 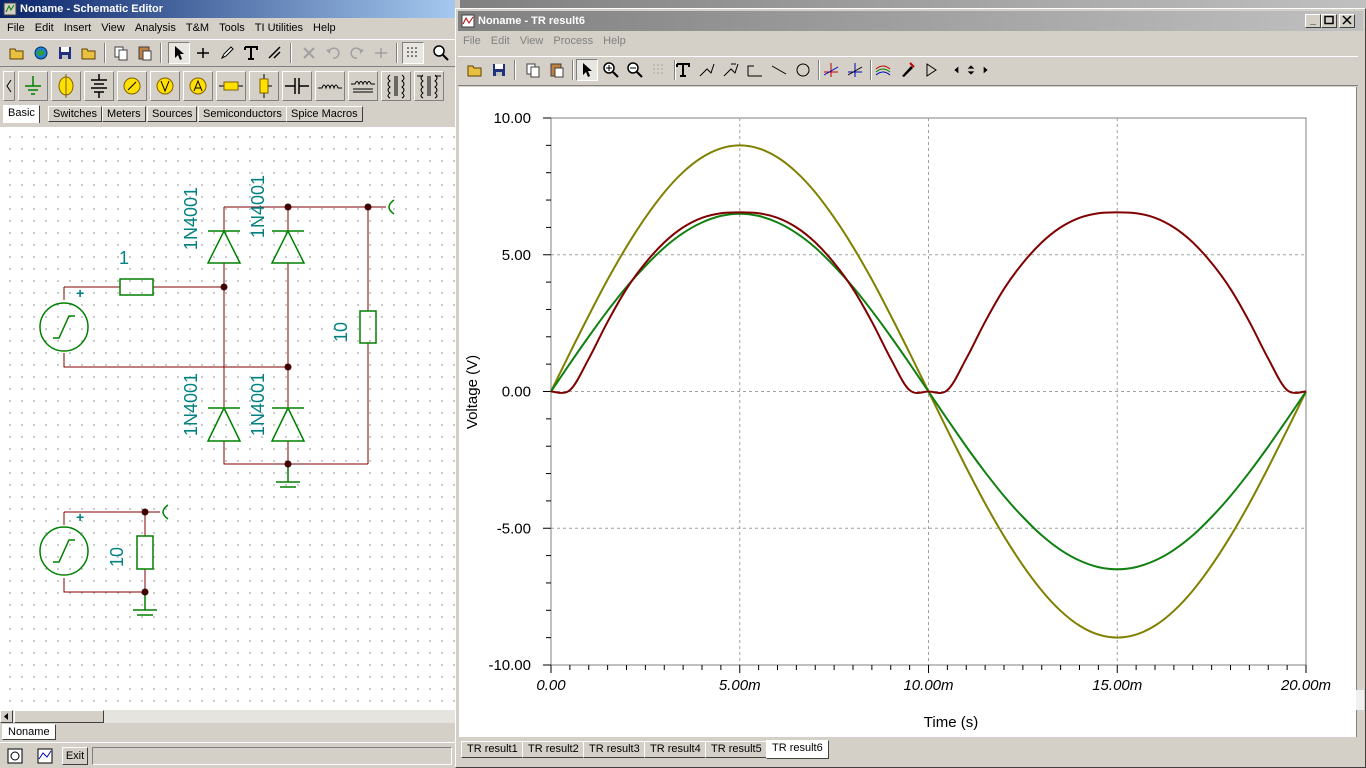 I want to click on second-load-resistor-label: 10, so click(x=117, y=555).